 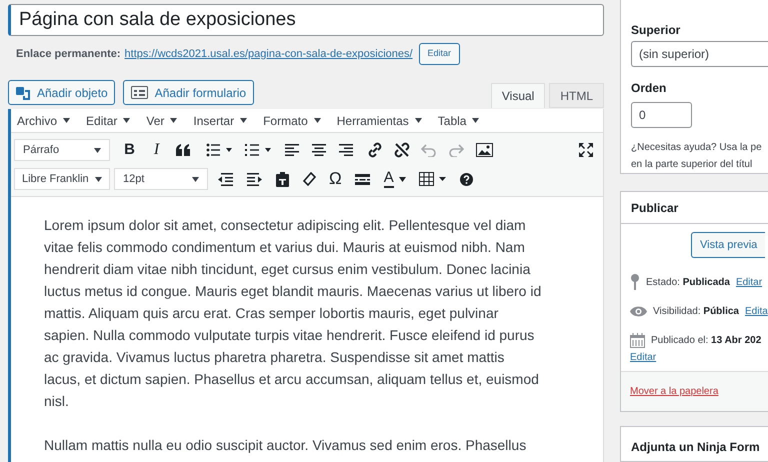 What do you see at coordinates (282, 179) in the screenshot?
I see `clipboard-icon` at bounding box center [282, 179].